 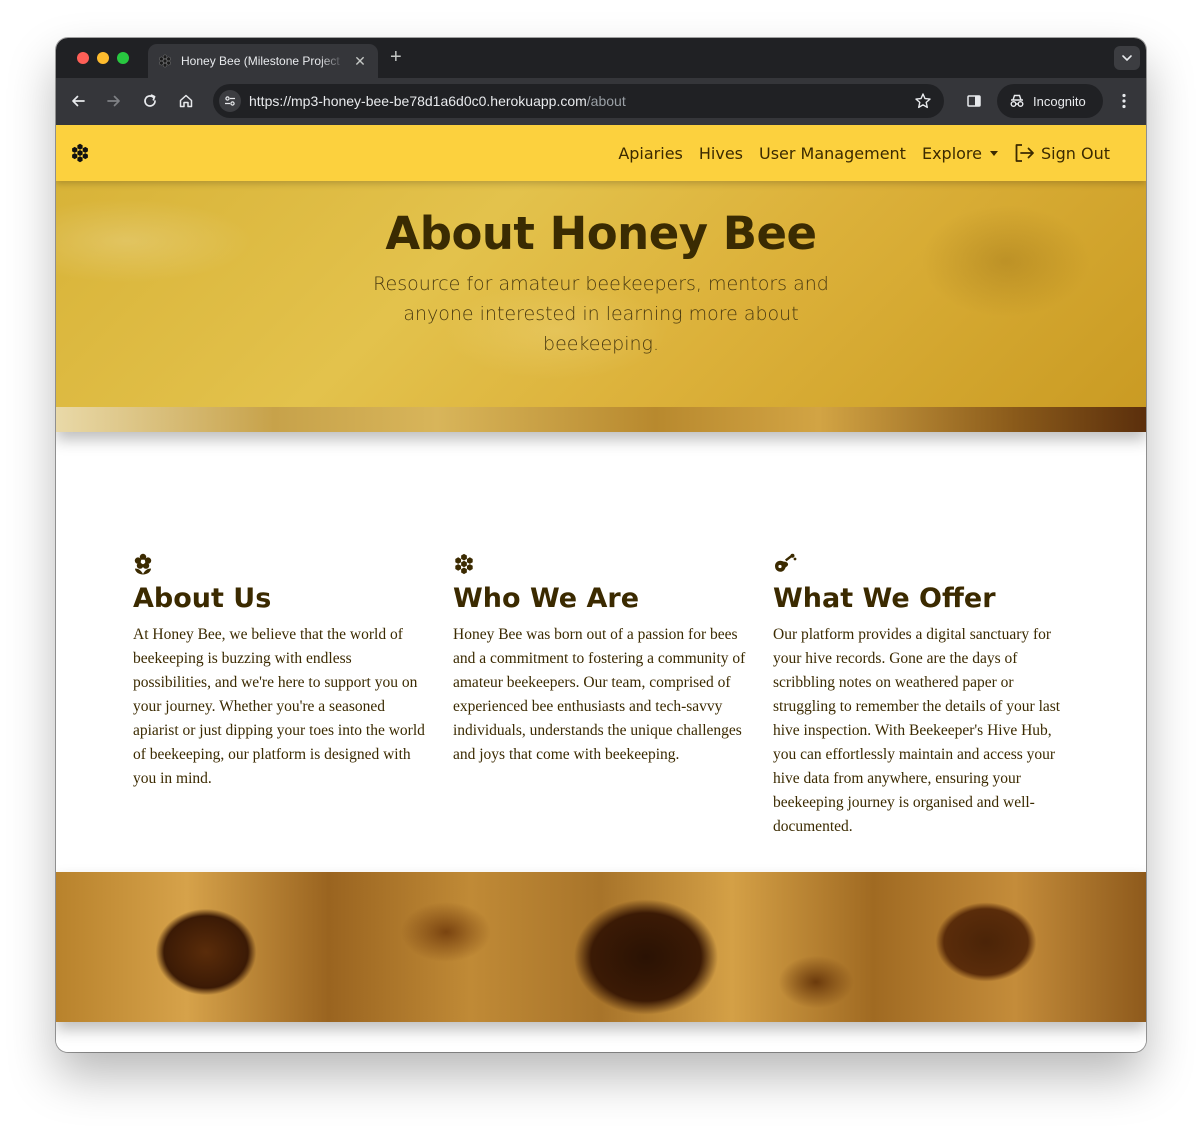 I want to click on incognito-label: Incognito, so click(x=1059, y=101).